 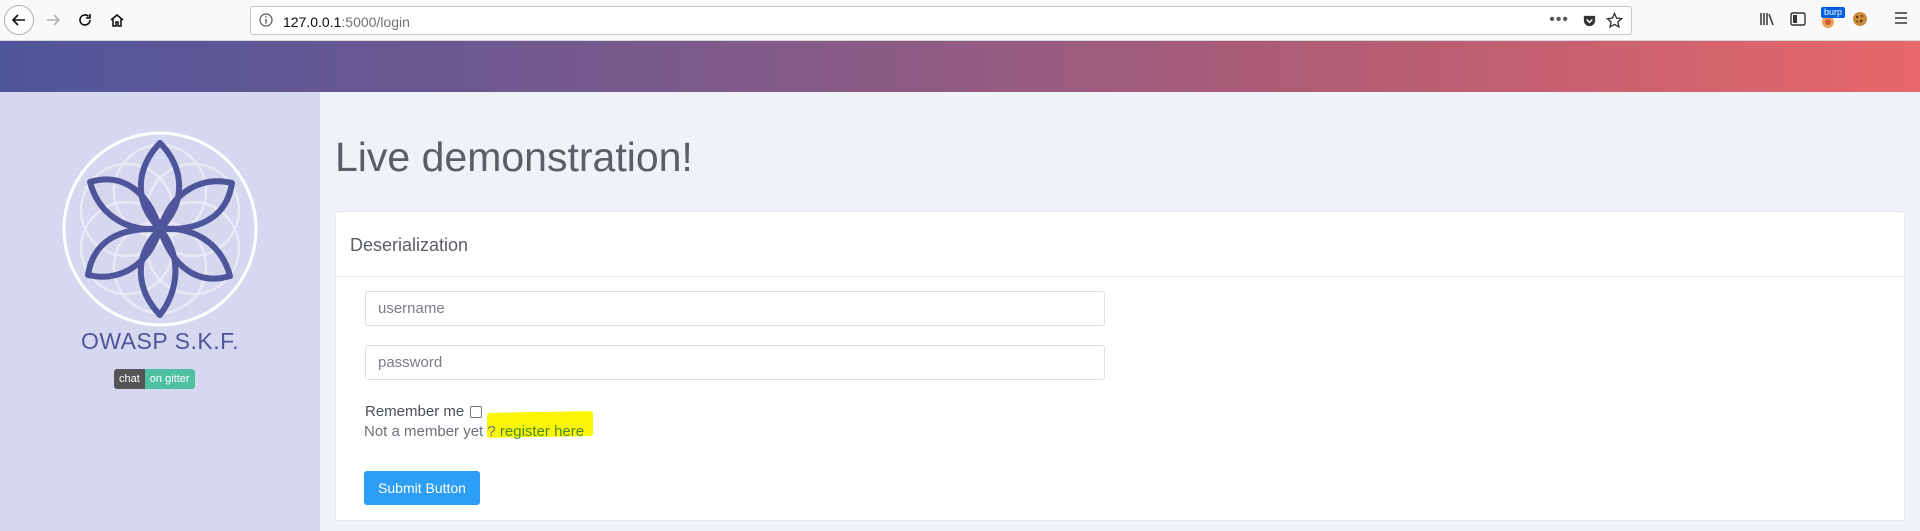 I want to click on info-icon, so click(x=266, y=20).